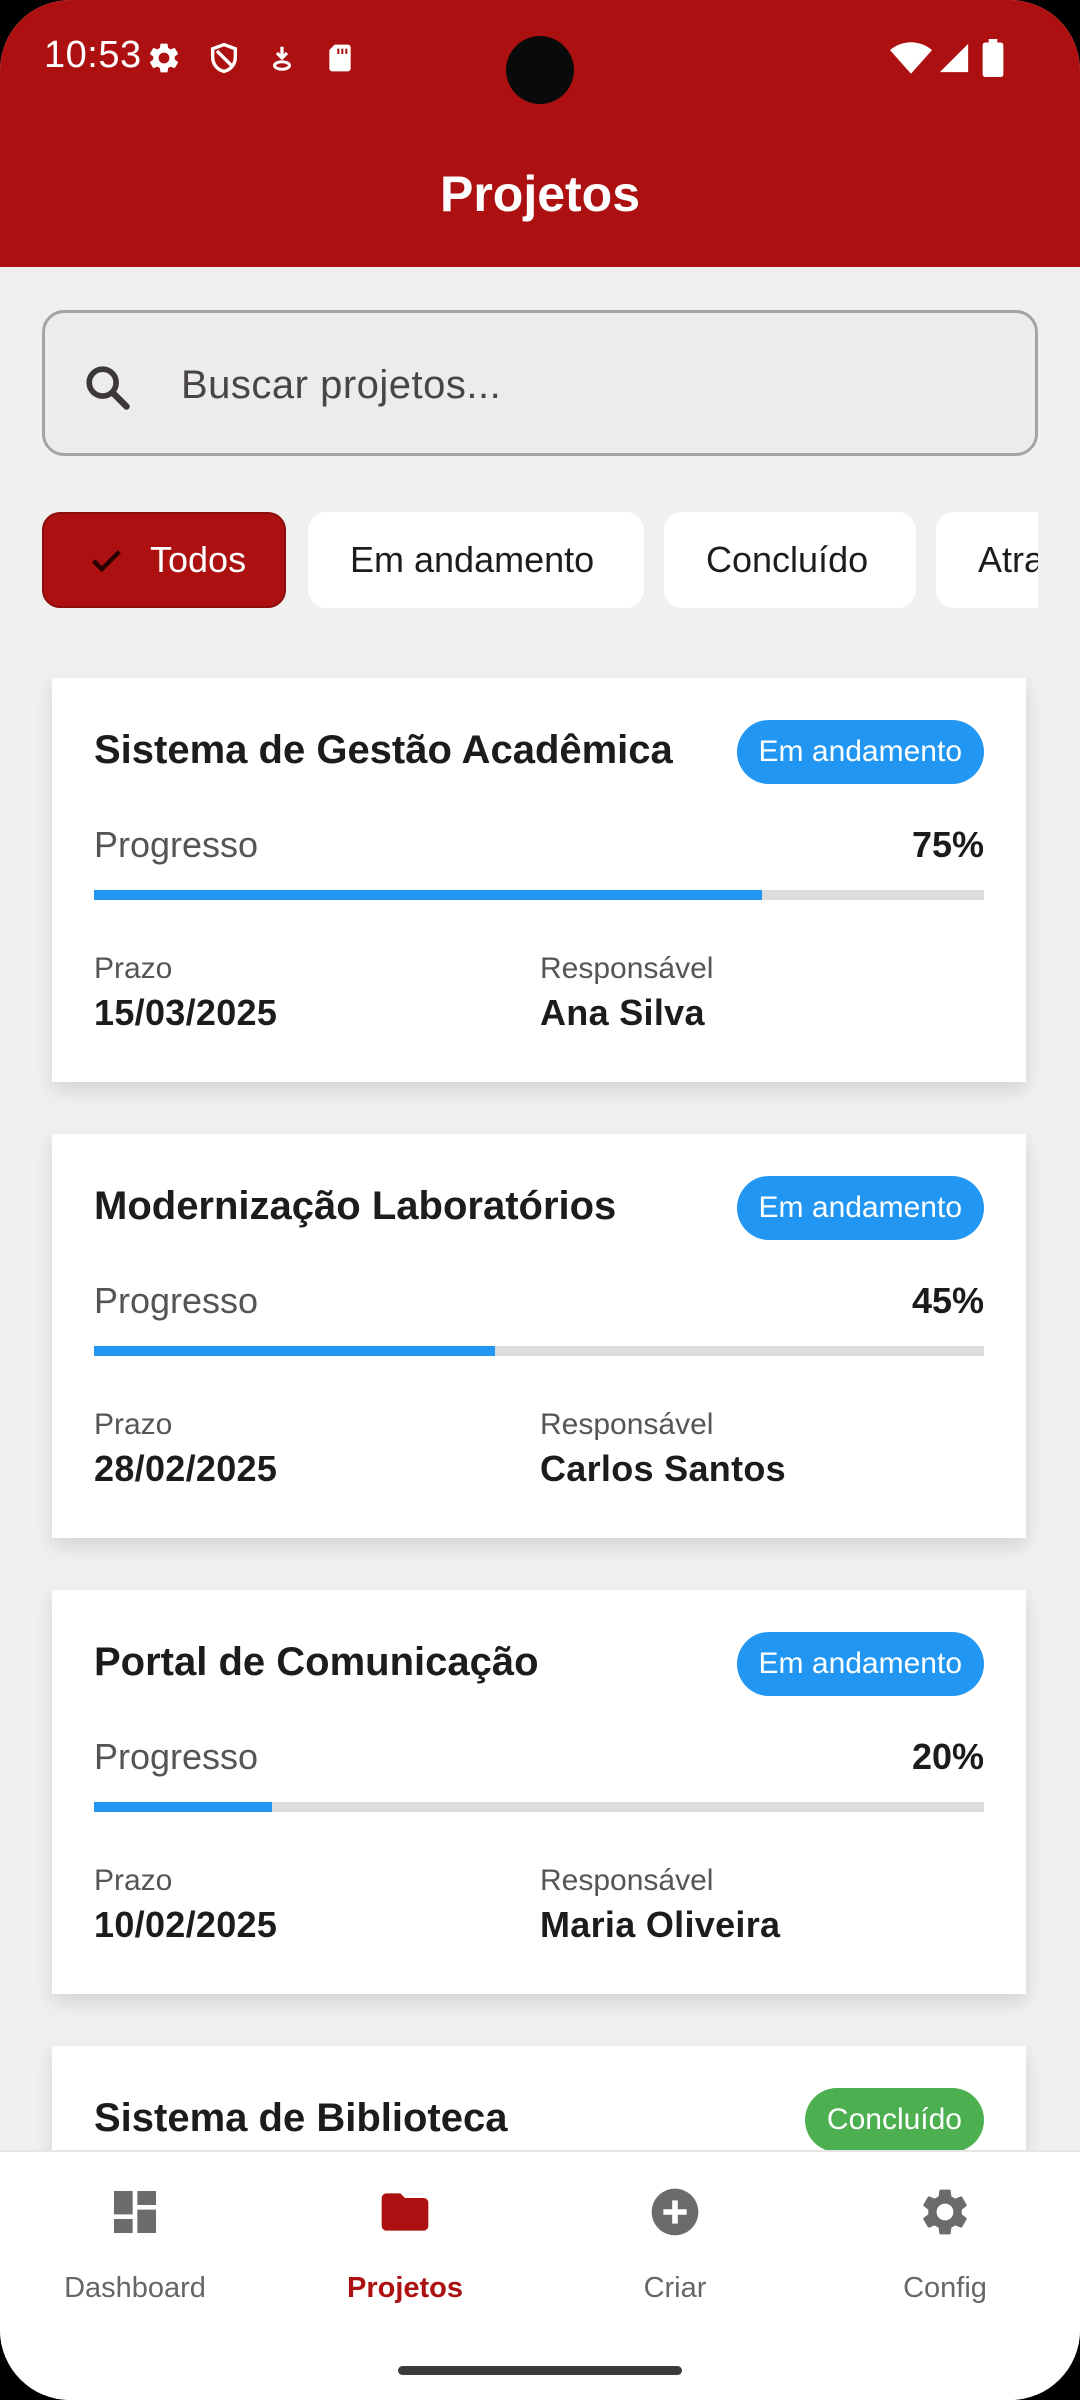  What do you see at coordinates (993, 58) in the screenshot?
I see `battery-icon` at bounding box center [993, 58].